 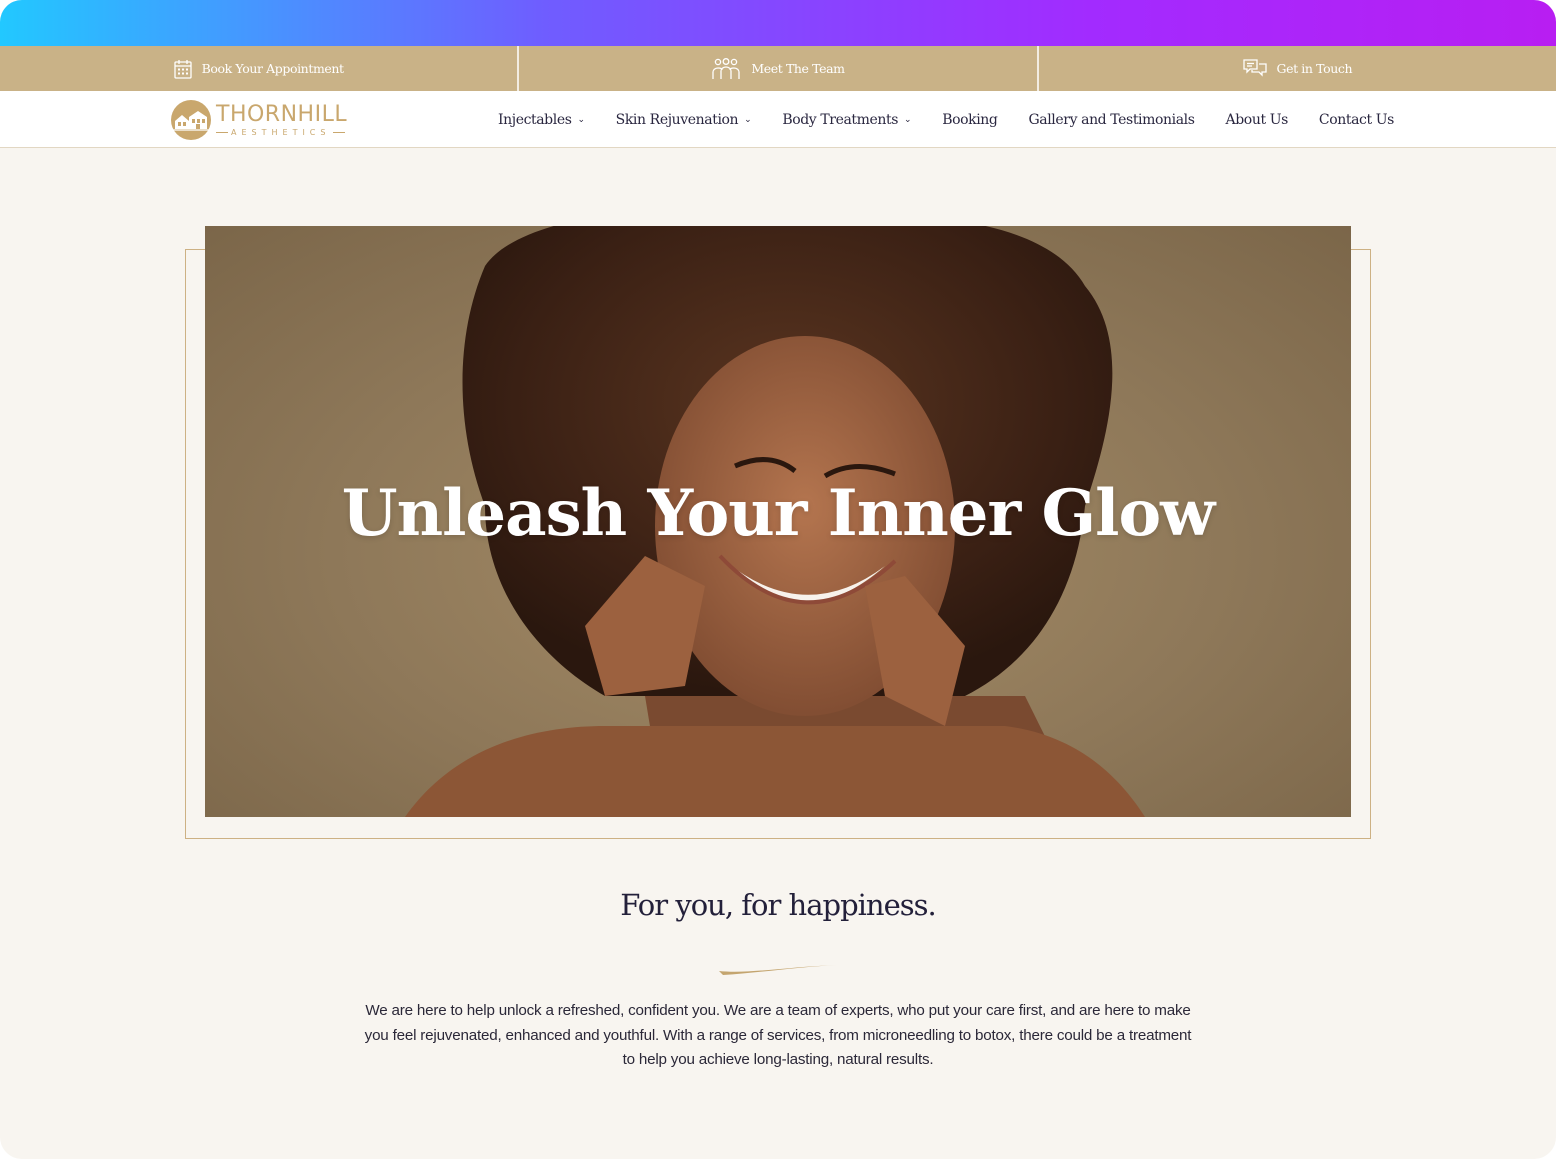 I want to click on nav-item-skin-rejuvenation: Skin Rejuvenation ⌄, so click(x=684, y=120).